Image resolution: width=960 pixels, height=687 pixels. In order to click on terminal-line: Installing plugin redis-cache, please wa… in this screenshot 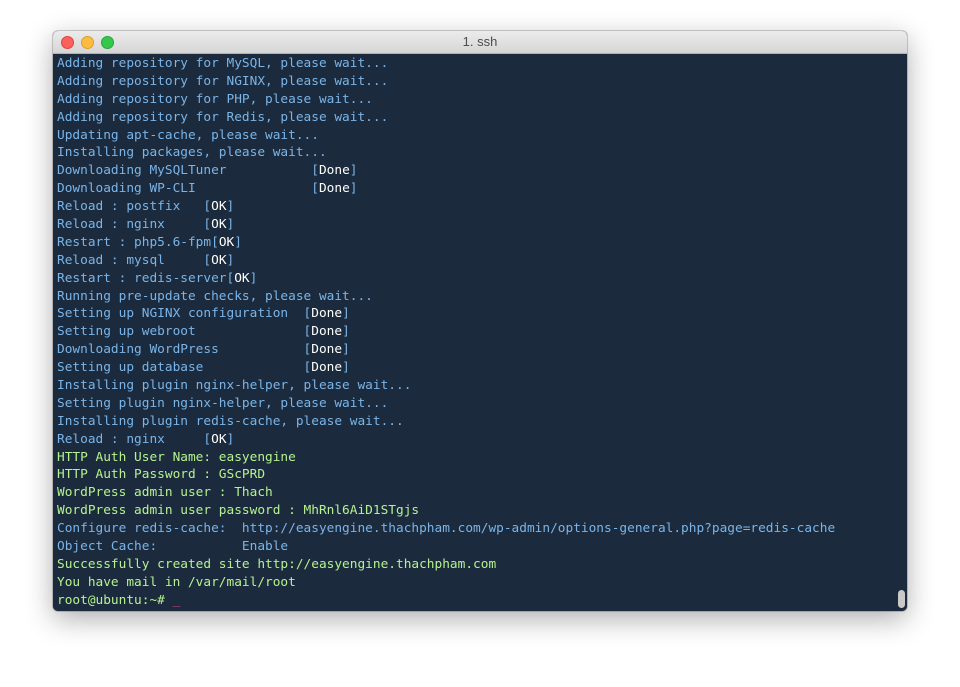, I will do `click(476, 422)`.